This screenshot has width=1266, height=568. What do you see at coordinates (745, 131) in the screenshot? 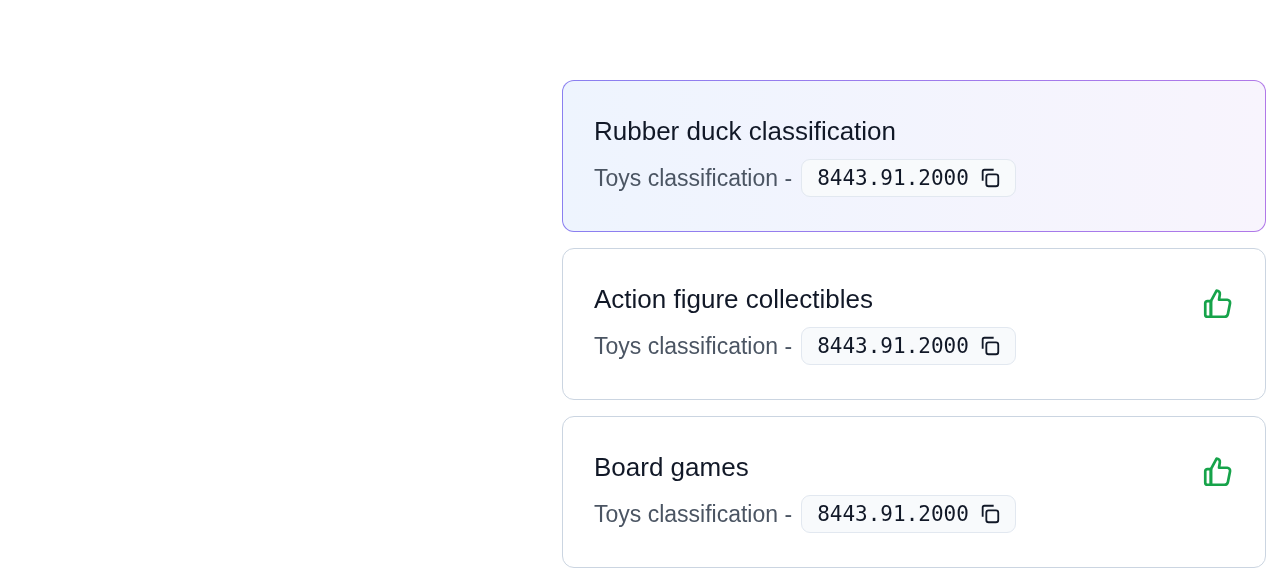
I see `result-title: Rubber duck classification` at bounding box center [745, 131].